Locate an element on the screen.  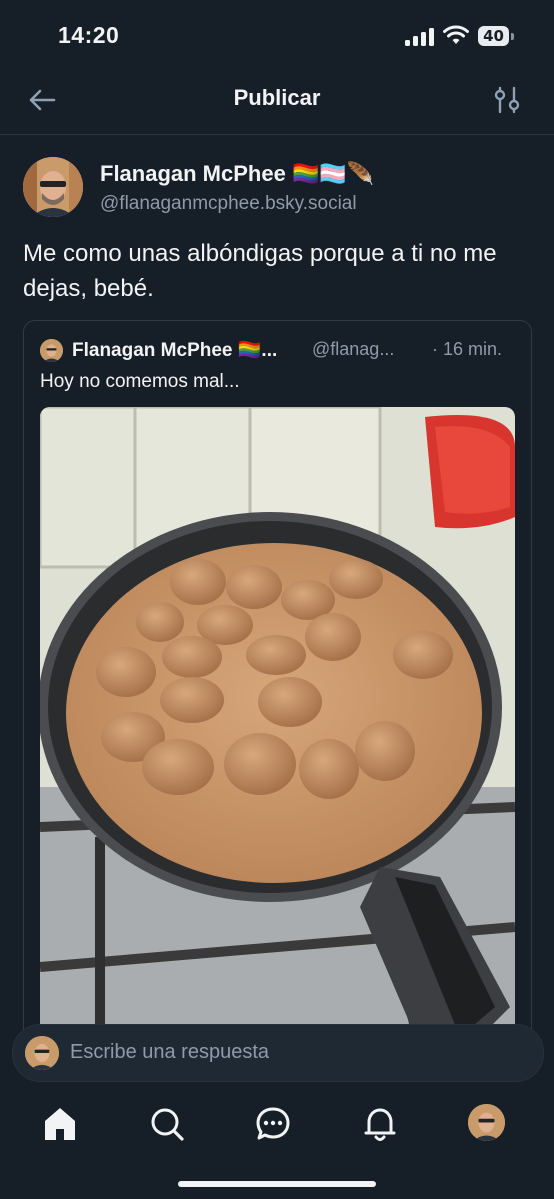
home-icon is located at coordinates (60, 1124).